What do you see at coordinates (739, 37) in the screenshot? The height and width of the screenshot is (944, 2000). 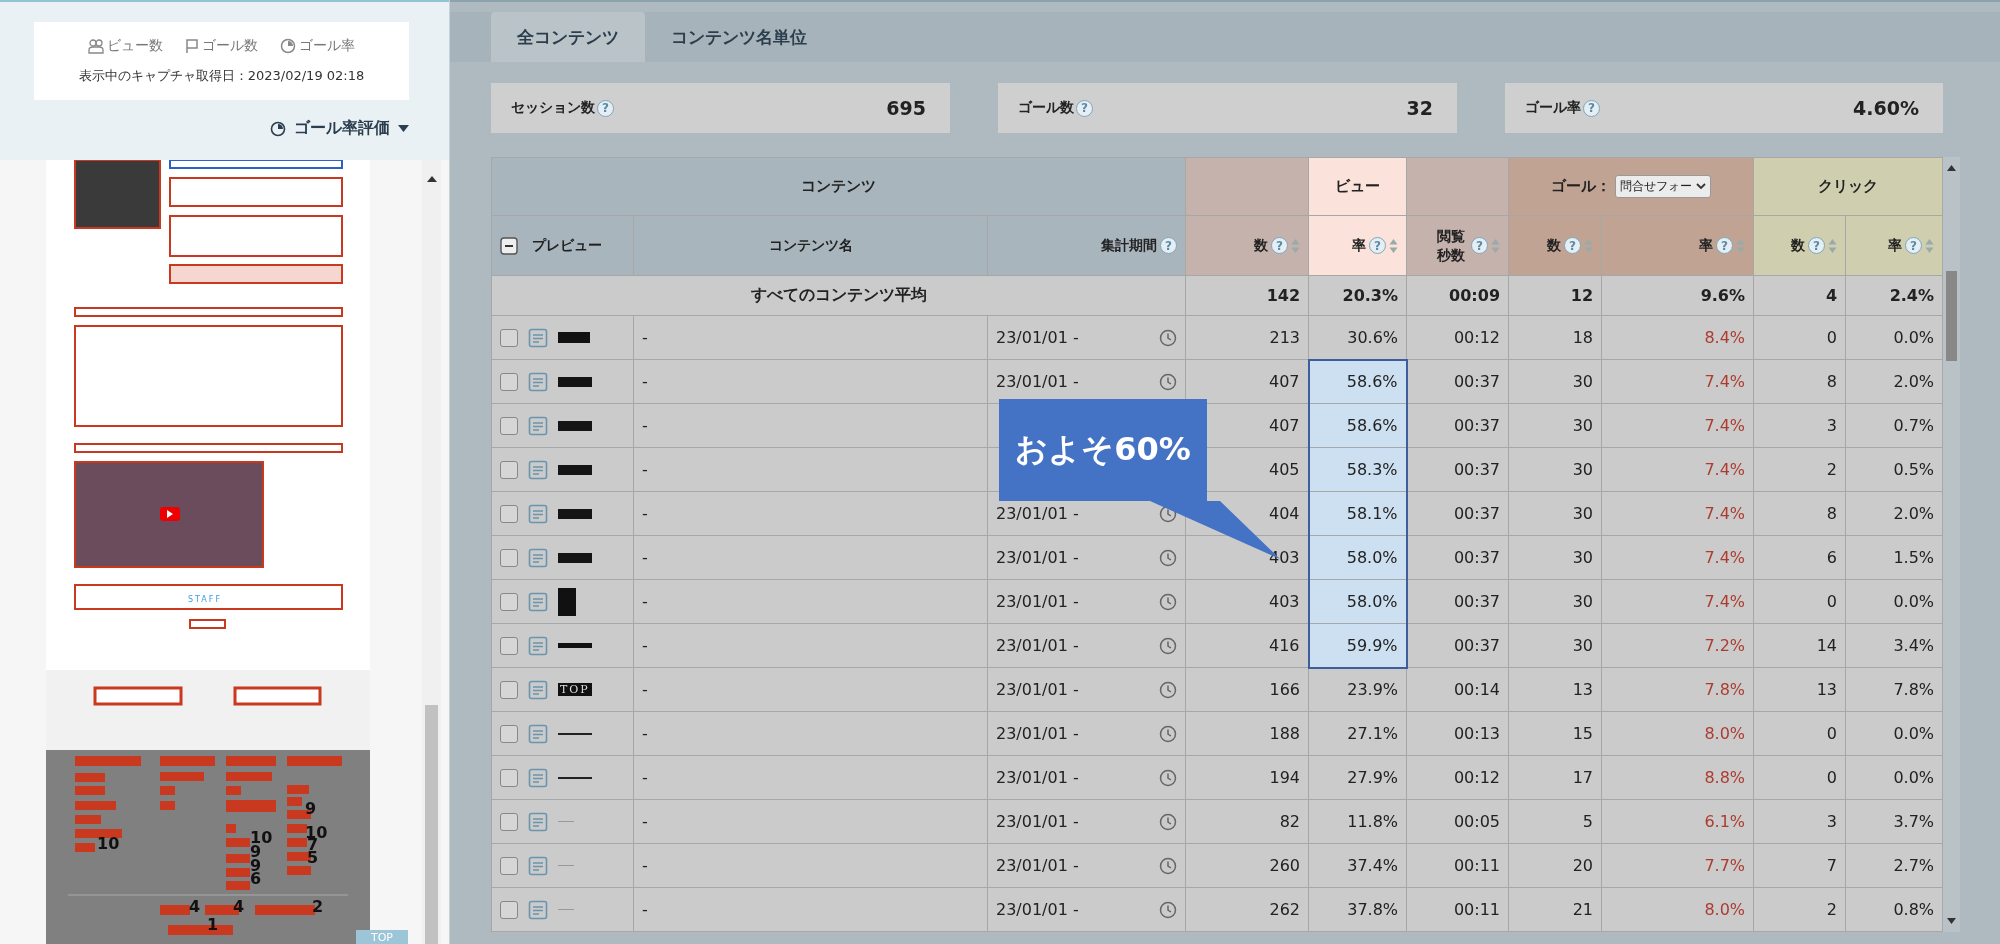 I see `tab: コンテンツ名単位` at bounding box center [739, 37].